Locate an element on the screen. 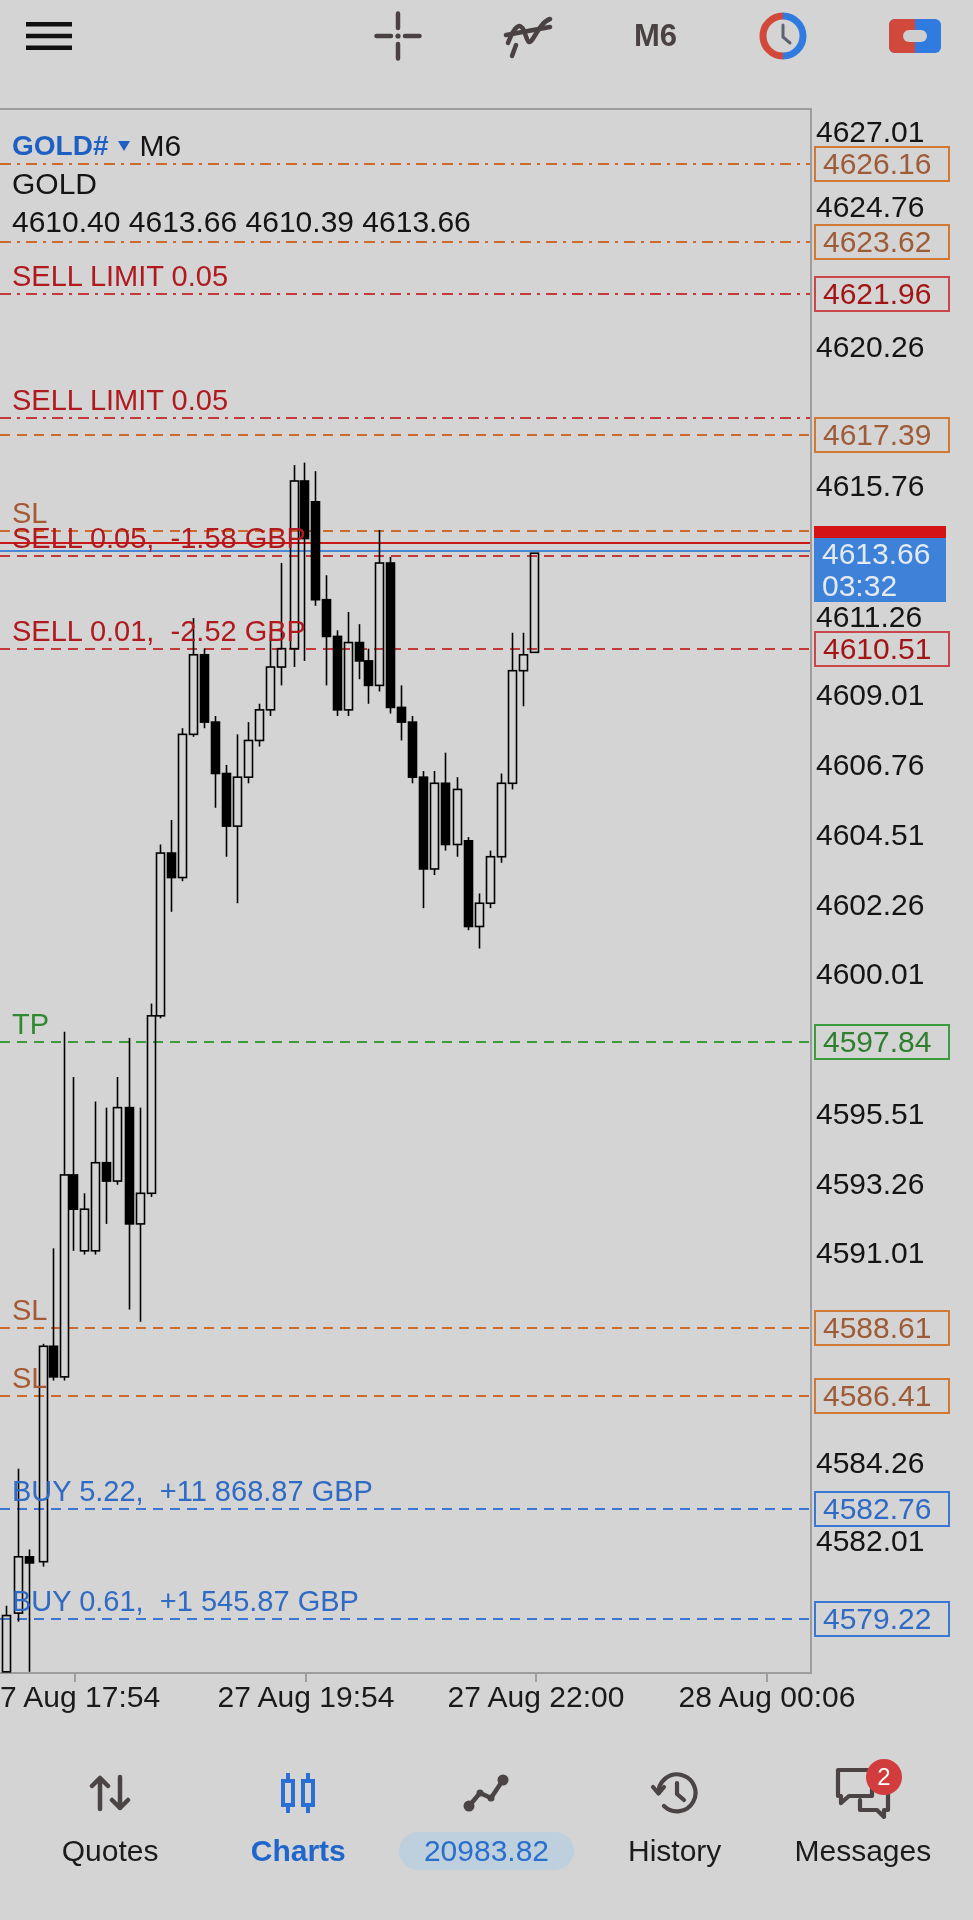  notification-badge: 2 is located at coordinates (883, 1777).